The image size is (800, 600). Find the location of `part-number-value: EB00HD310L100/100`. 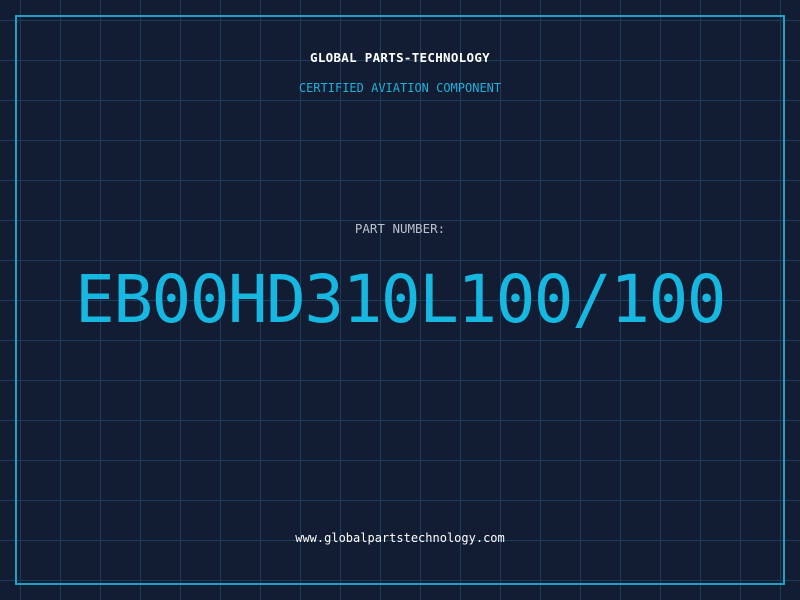

part-number-value: EB00HD310L100/100 is located at coordinates (400, 299).